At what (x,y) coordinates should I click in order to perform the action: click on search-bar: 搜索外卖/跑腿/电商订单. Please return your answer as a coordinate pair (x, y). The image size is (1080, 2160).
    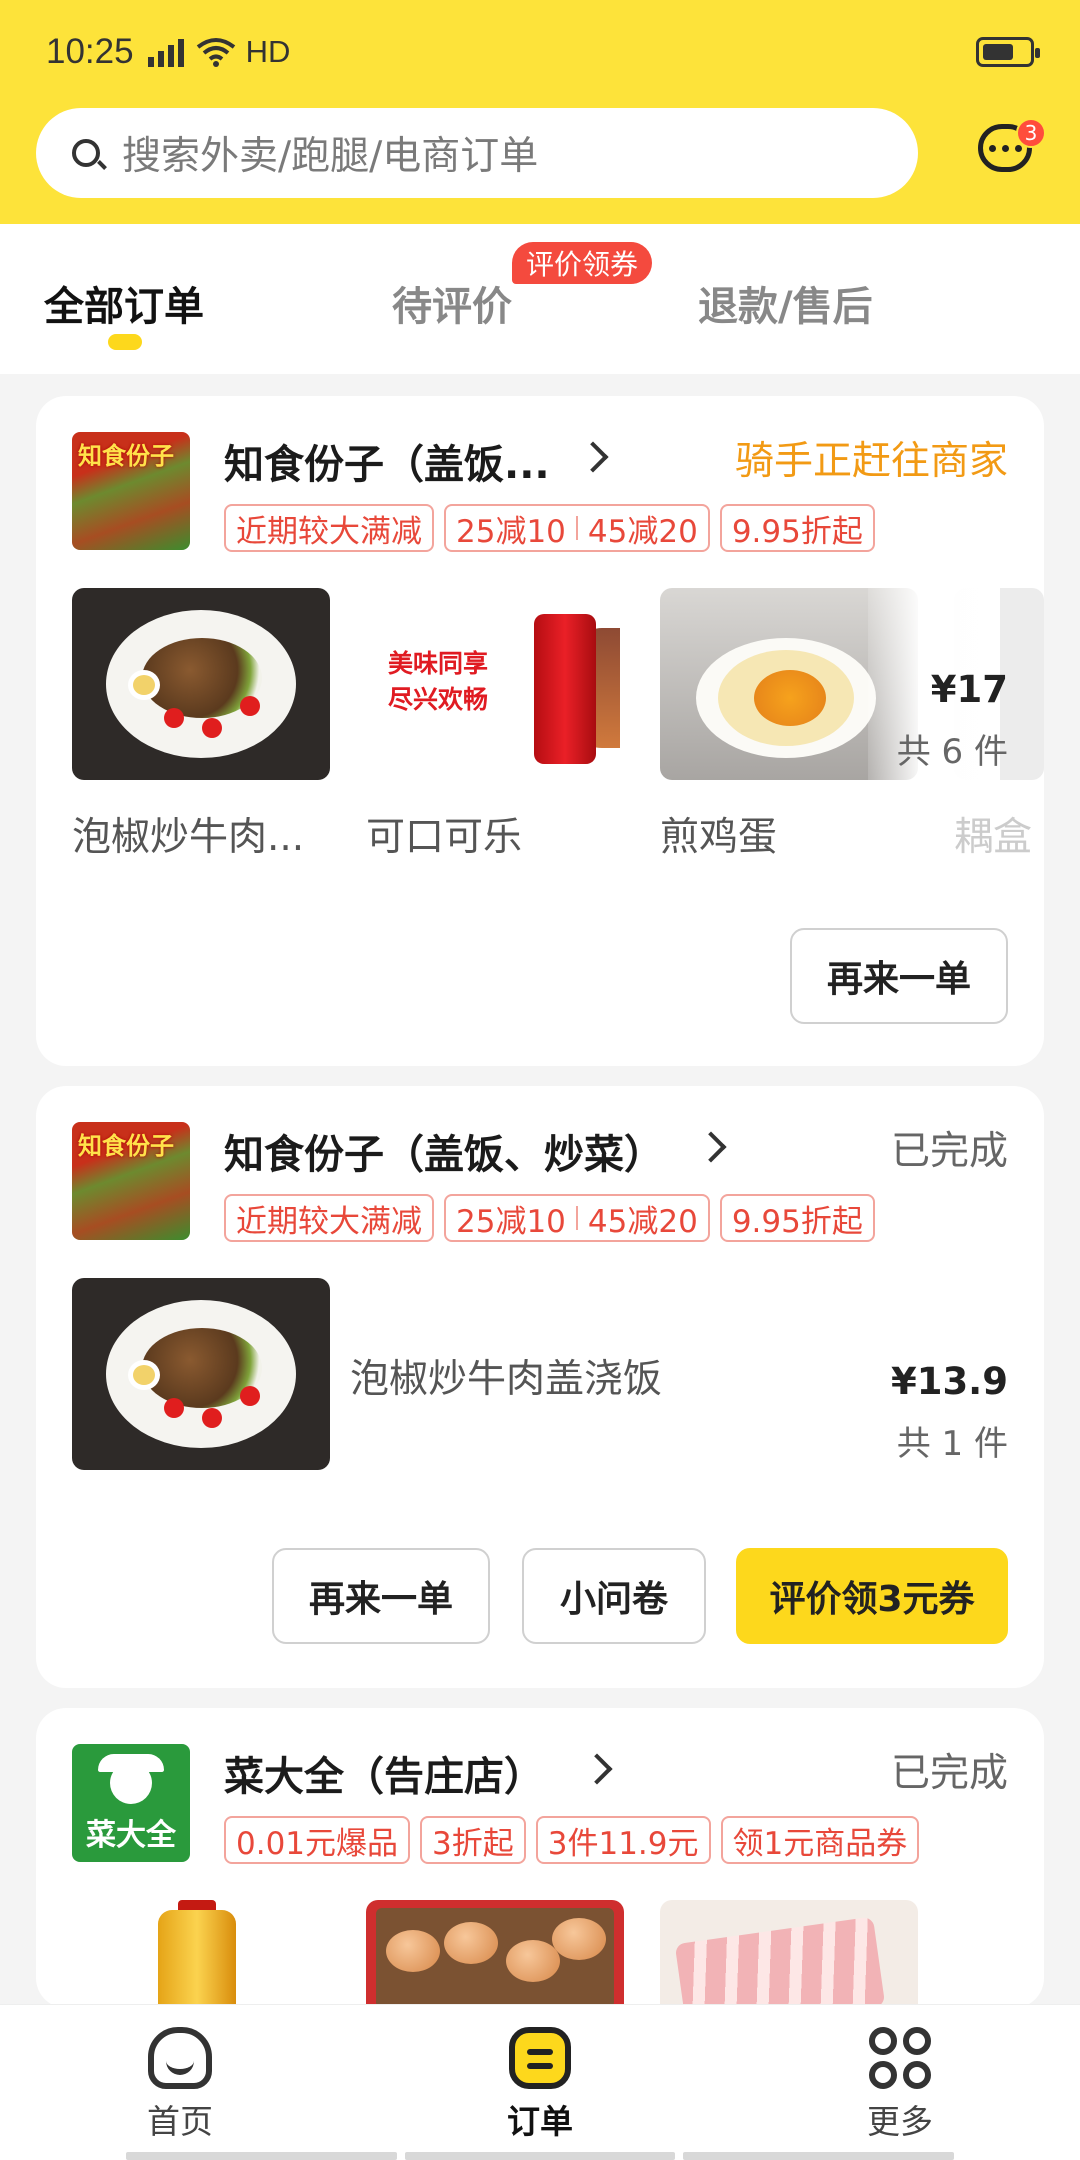
    Looking at the image, I should click on (477, 153).